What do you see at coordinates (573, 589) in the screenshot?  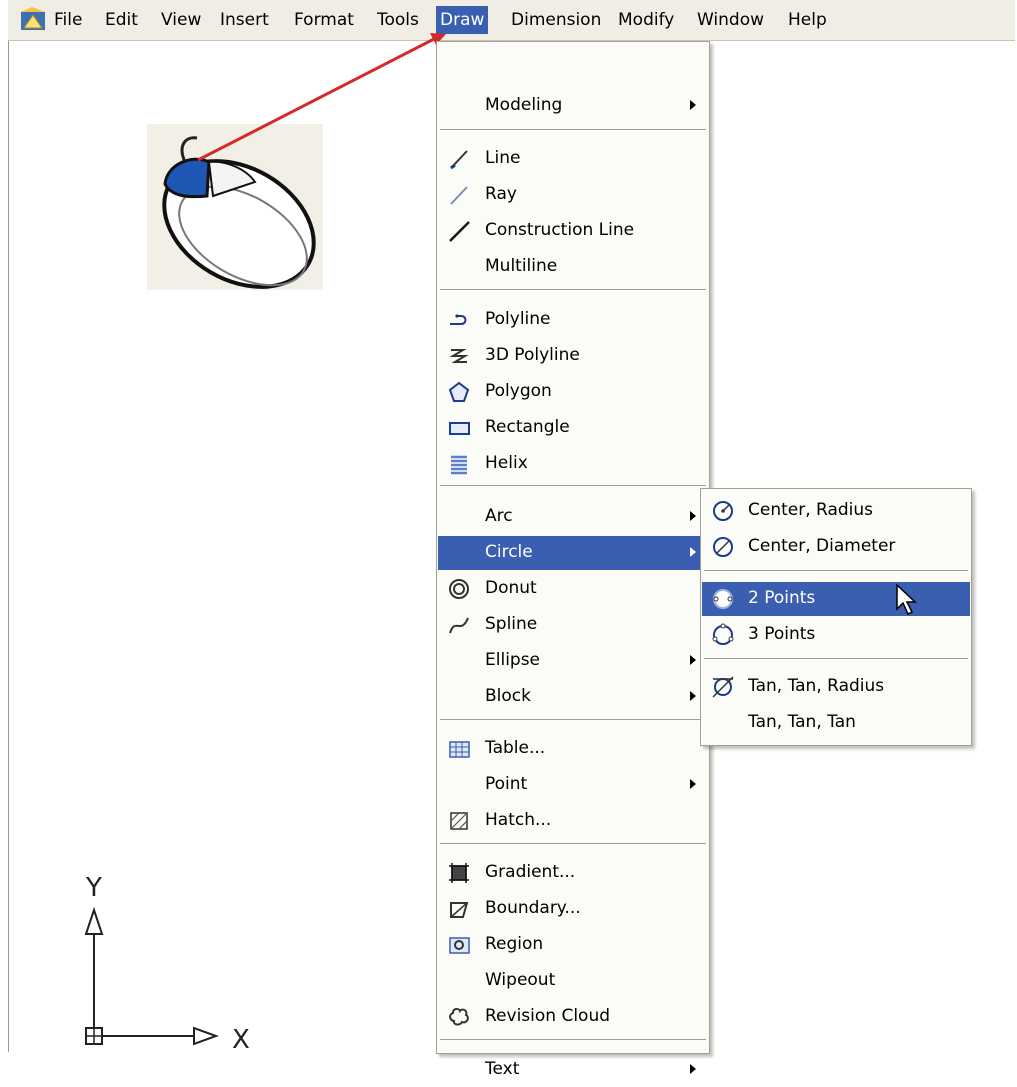 I see `draw-menu-item-donut: Donut` at bounding box center [573, 589].